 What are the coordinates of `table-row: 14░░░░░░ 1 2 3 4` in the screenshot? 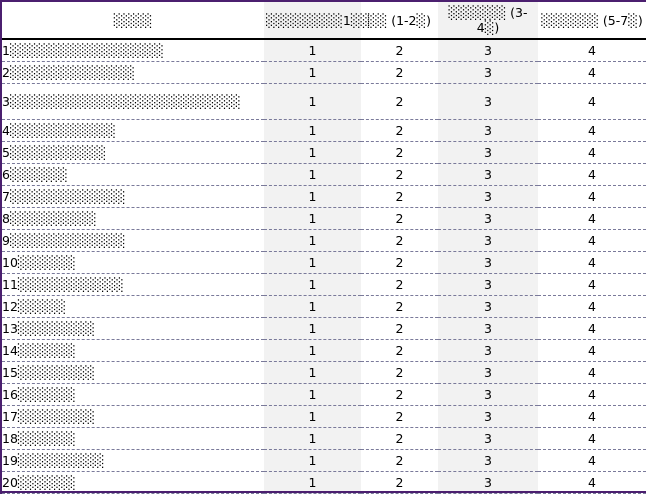 It's located at (324, 350).